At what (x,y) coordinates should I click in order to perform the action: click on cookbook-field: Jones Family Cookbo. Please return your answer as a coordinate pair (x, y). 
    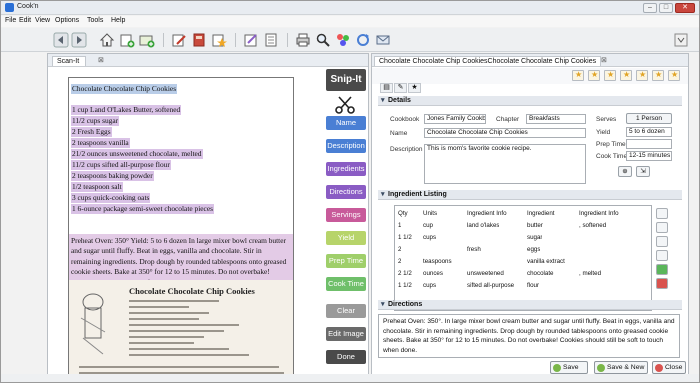
    Looking at the image, I should click on (455, 119).